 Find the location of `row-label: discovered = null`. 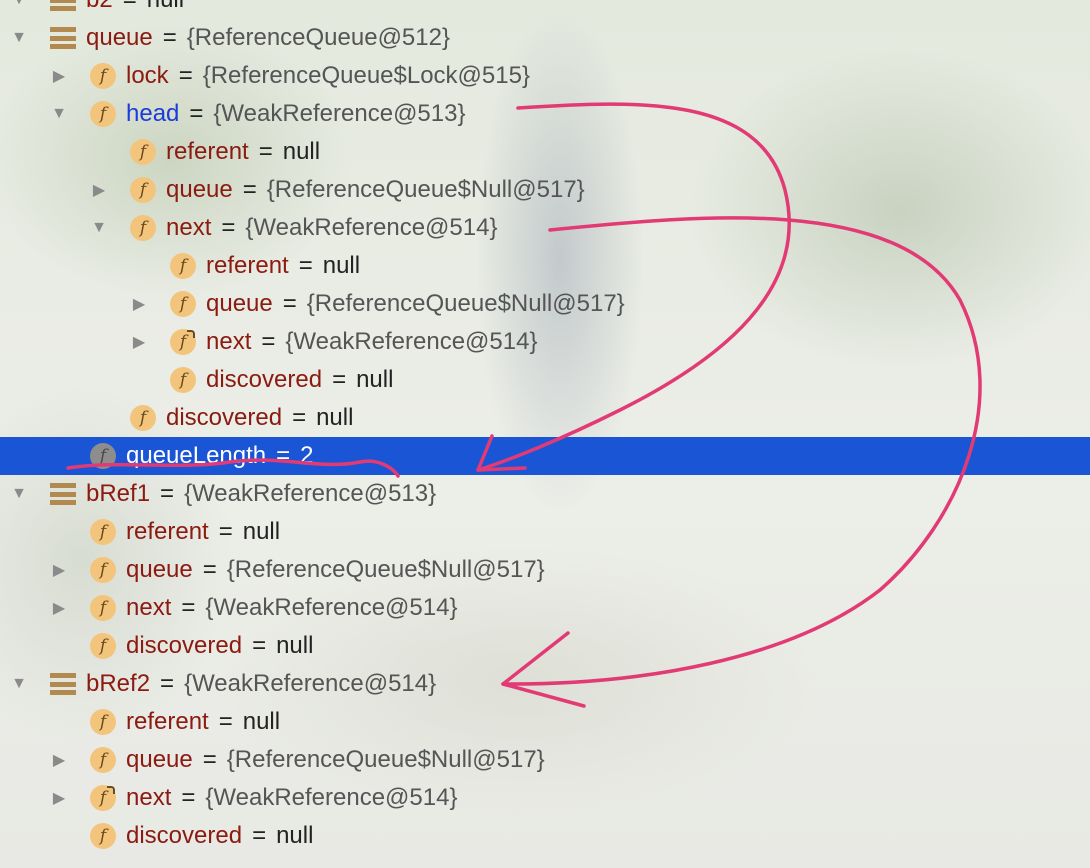

row-label: discovered = null is located at coordinates (219, 646).